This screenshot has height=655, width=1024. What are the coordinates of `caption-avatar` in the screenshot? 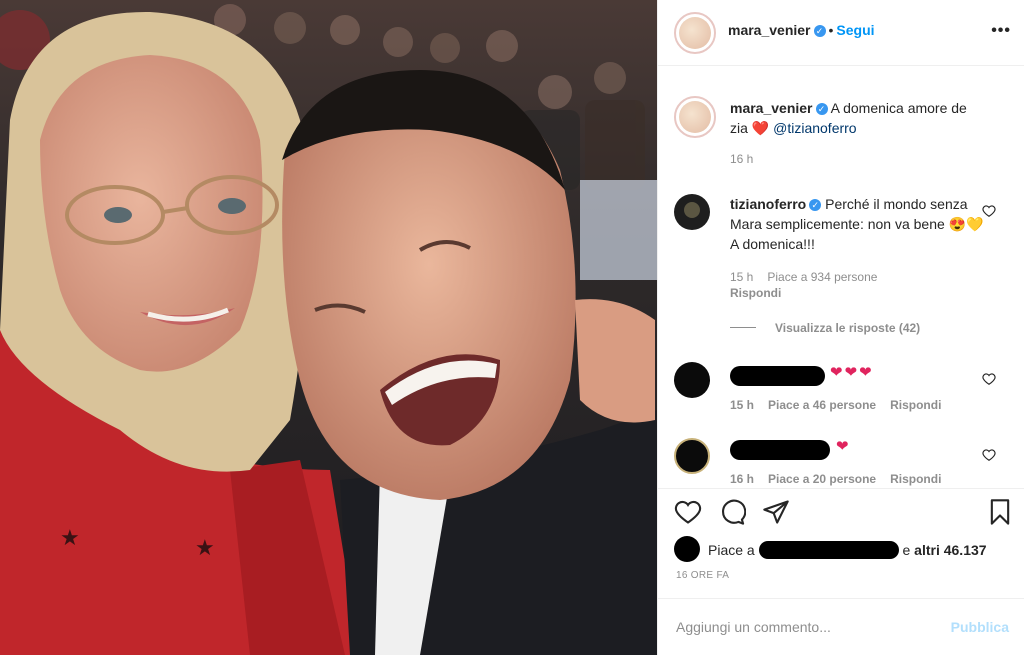 It's located at (695, 117).